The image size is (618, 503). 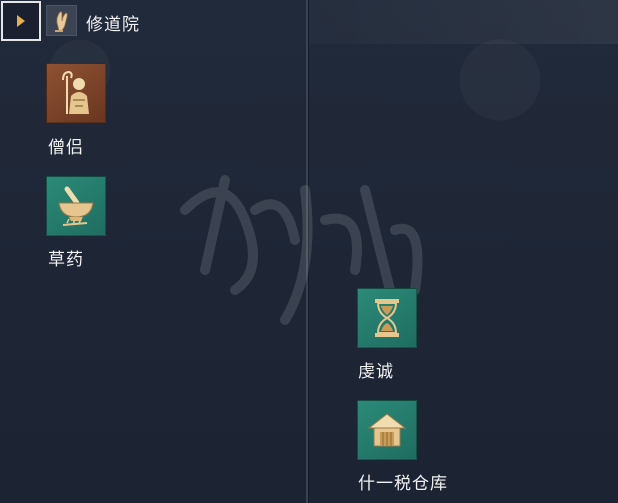 I want to click on piety-tile, so click(x=387, y=318).